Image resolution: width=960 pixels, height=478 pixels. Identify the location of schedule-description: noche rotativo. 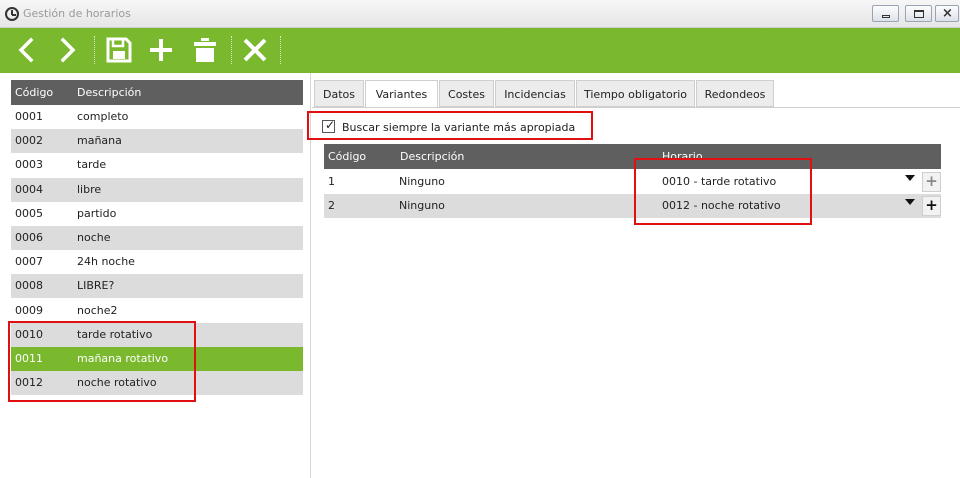
(117, 383).